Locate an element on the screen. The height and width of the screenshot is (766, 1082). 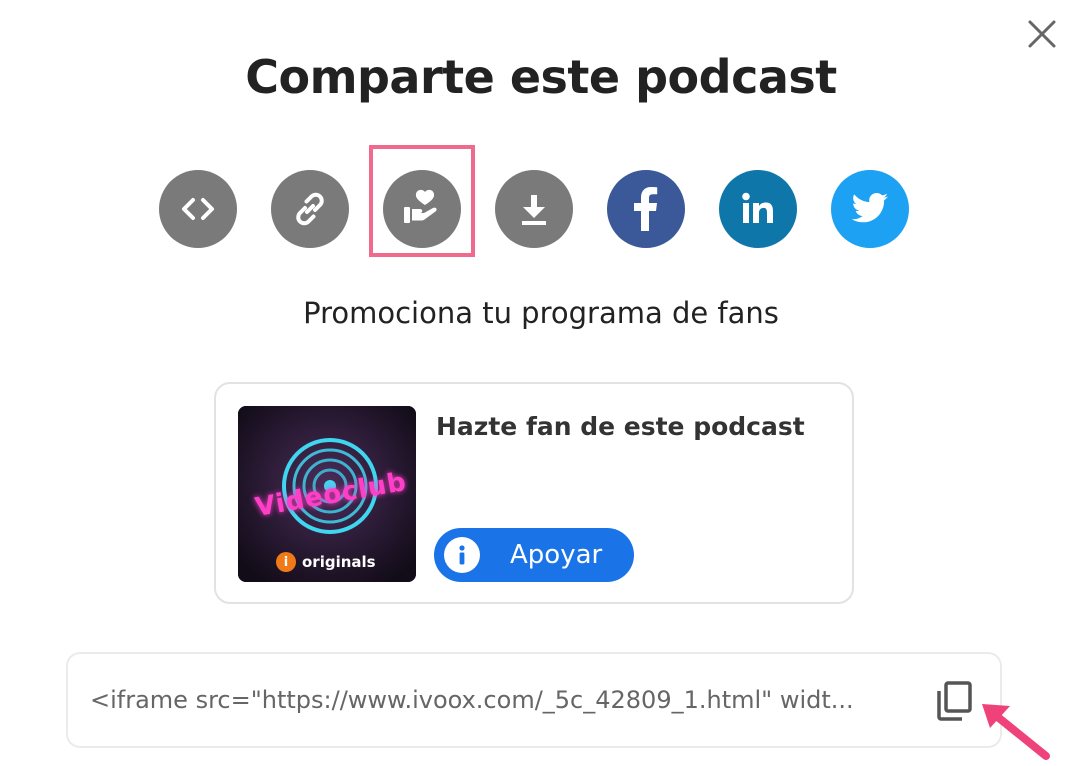
linkedin-icon is located at coordinates (757, 207).